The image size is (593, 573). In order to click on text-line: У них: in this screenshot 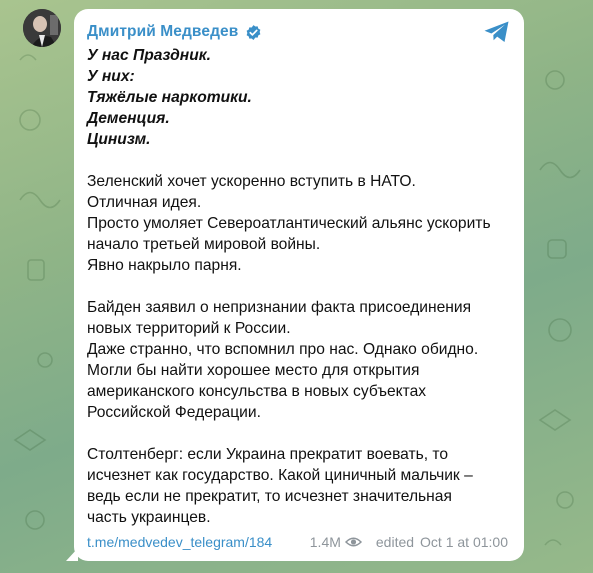, I will do `click(111, 76)`.